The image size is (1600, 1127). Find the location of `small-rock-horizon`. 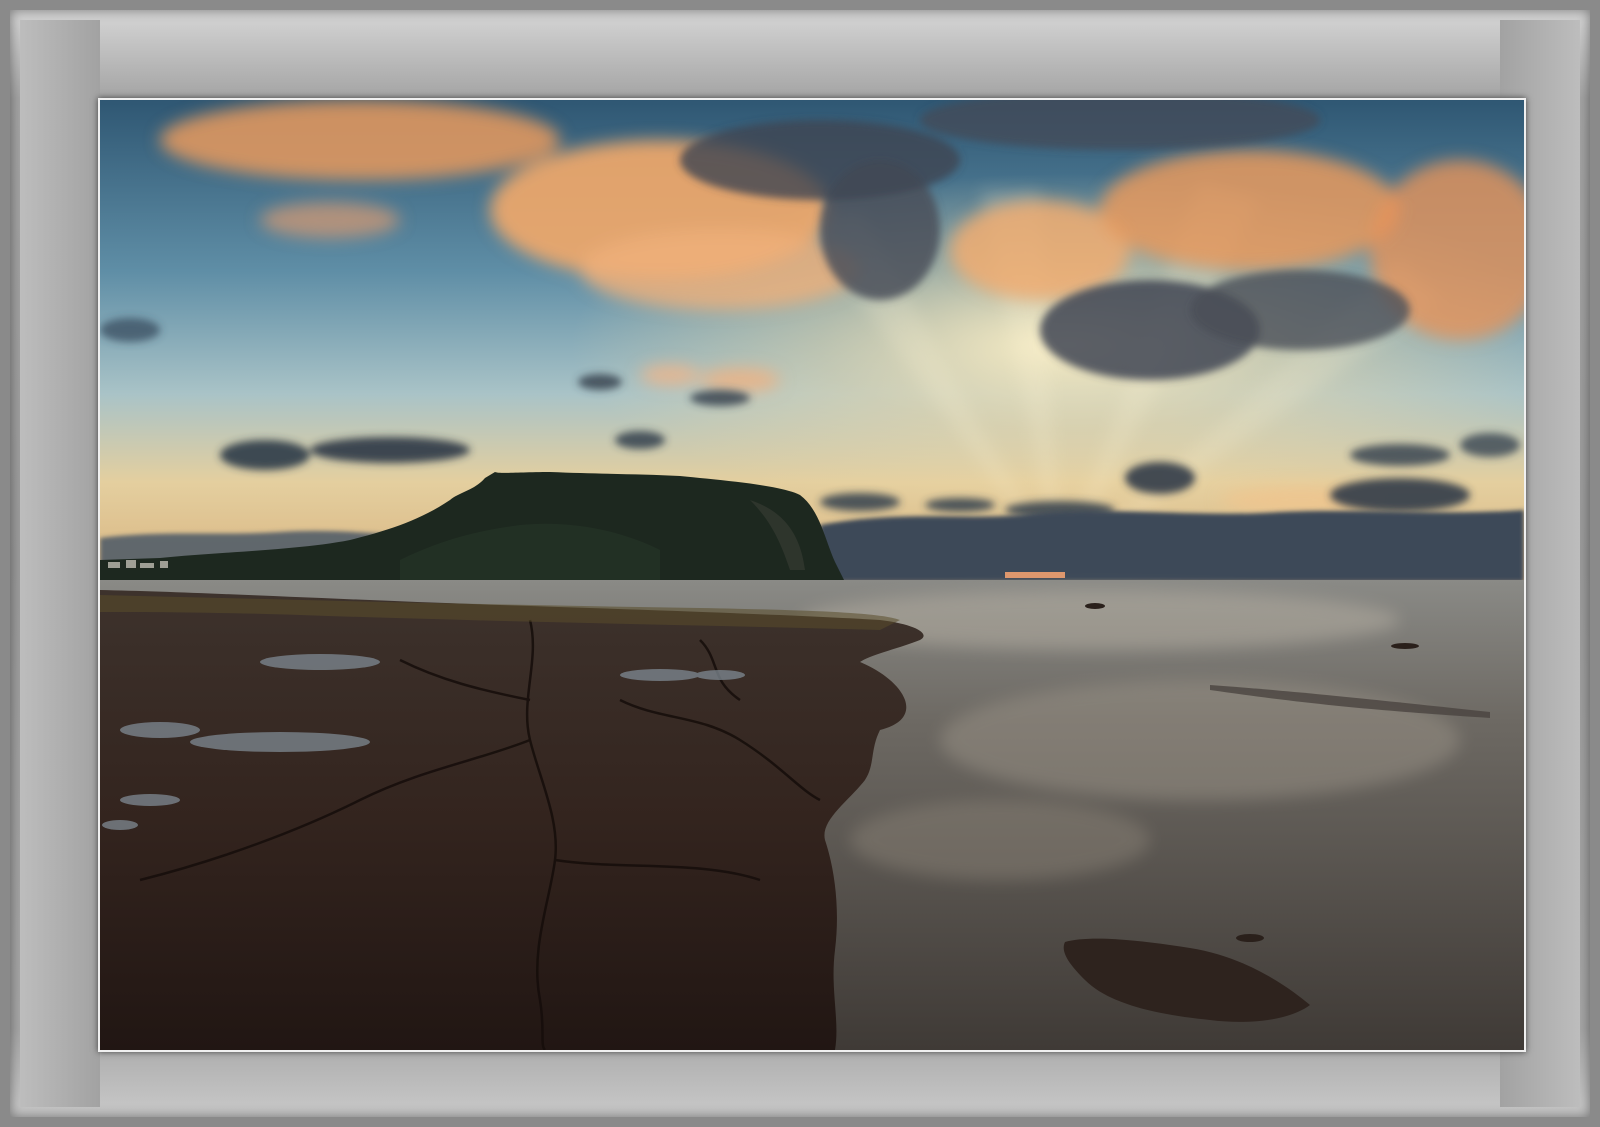

small-rock-horizon is located at coordinates (1095, 606).